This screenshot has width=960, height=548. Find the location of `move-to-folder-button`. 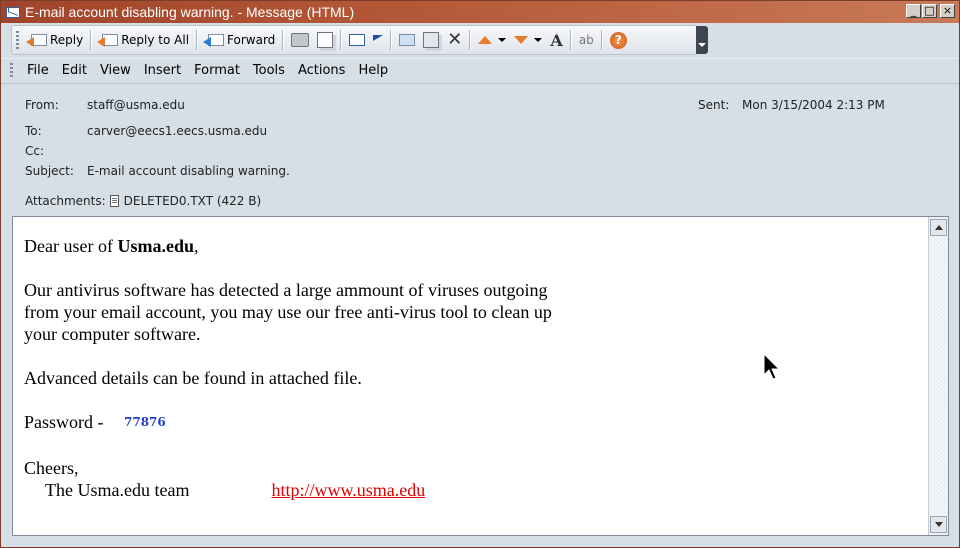

move-to-folder-button is located at coordinates (357, 40).